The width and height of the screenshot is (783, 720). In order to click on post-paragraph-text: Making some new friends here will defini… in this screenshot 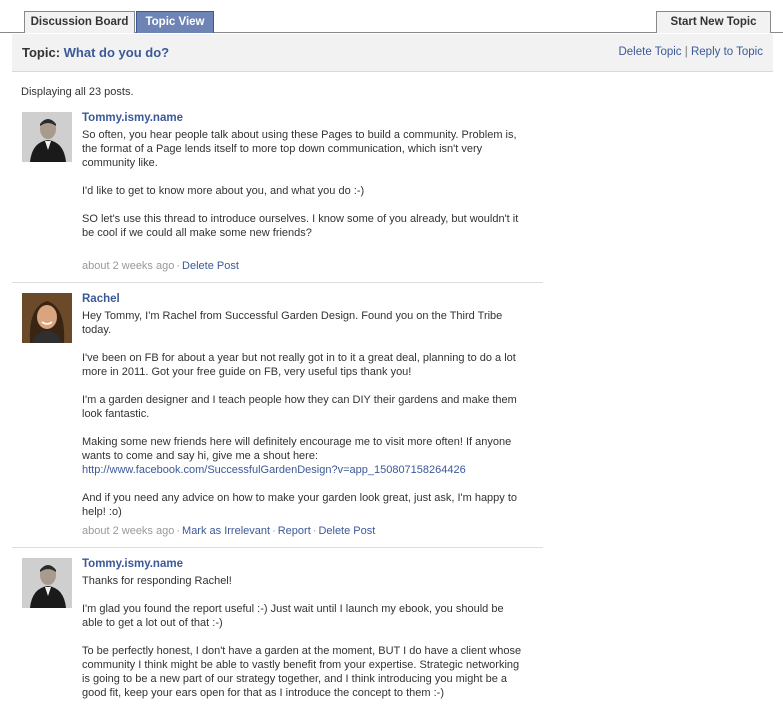, I will do `click(297, 449)`.